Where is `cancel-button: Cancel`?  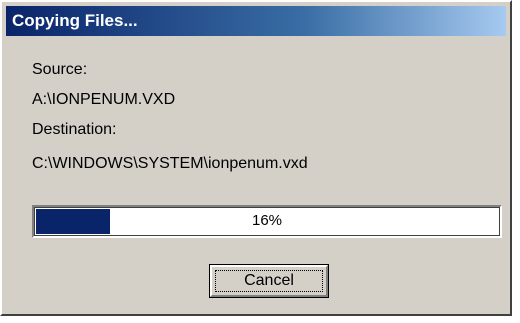
cancel-button: Cancel is located at coordinates (269, 281).